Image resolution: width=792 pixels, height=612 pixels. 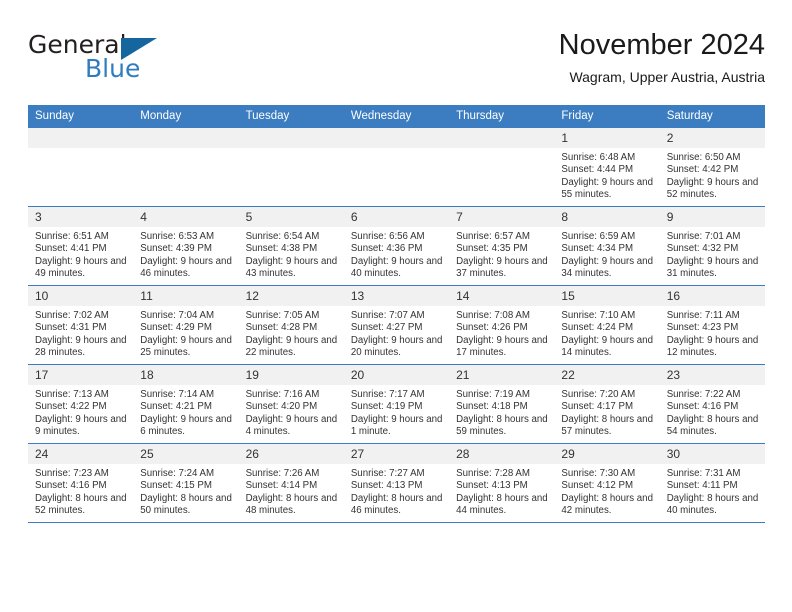 I want to click on daylight-text: Daylight: 9 hours and 14 minutes., so click(x=607, y=346).